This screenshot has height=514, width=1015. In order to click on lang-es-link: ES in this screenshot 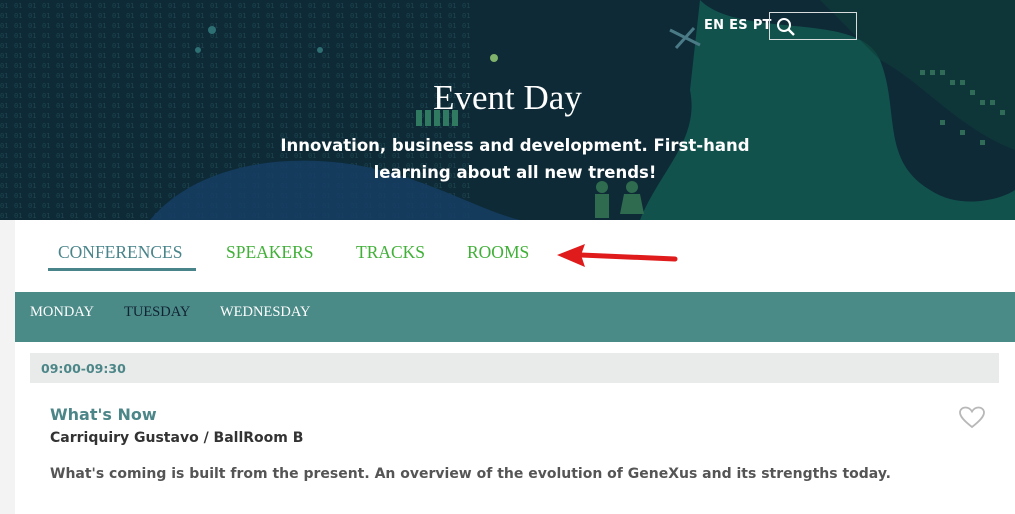, I will do `click(738, 25)`.